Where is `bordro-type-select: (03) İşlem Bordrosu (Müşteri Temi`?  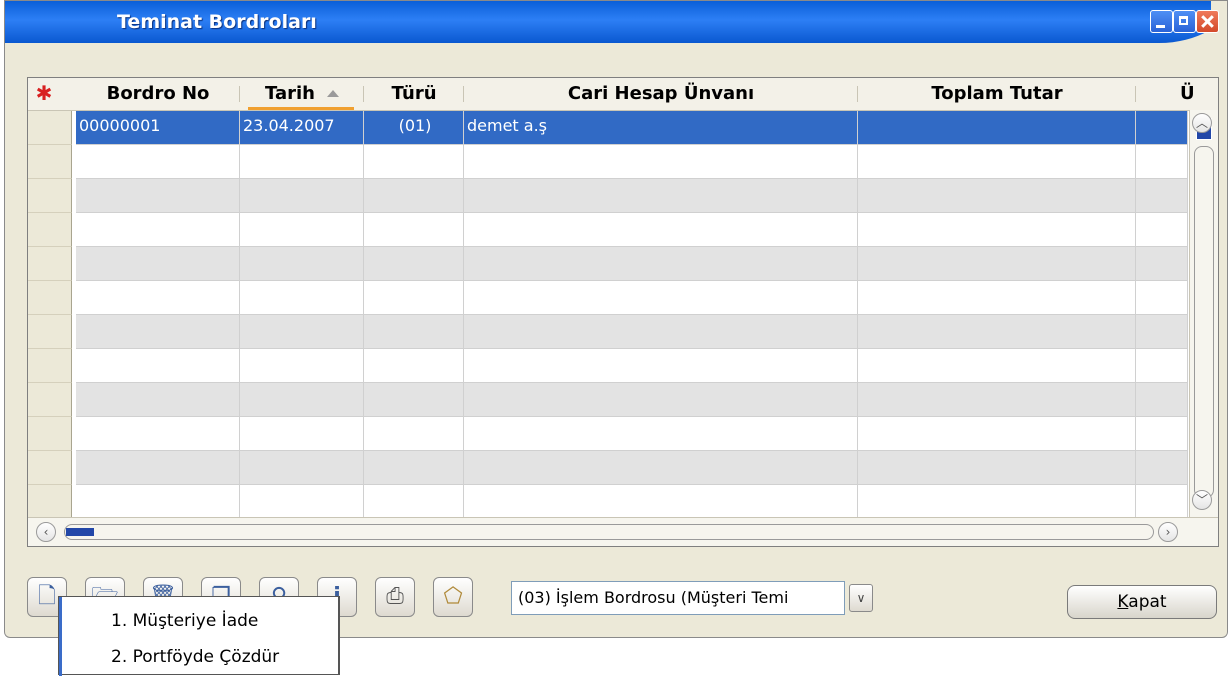
bordro-type-select: (03) İşlem Bordrosu (Müşteri Temi is located at coordinates (678, 598).